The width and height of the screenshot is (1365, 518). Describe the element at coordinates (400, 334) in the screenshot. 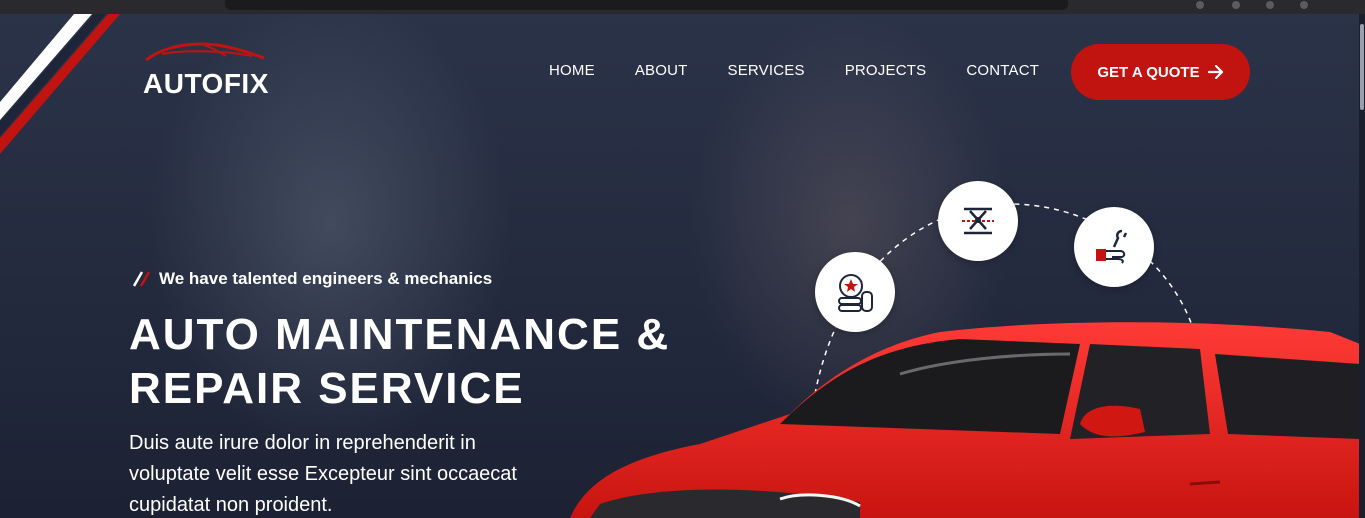

I see `hero-title-line1: AUTO MAINTENANCE &` at that location.